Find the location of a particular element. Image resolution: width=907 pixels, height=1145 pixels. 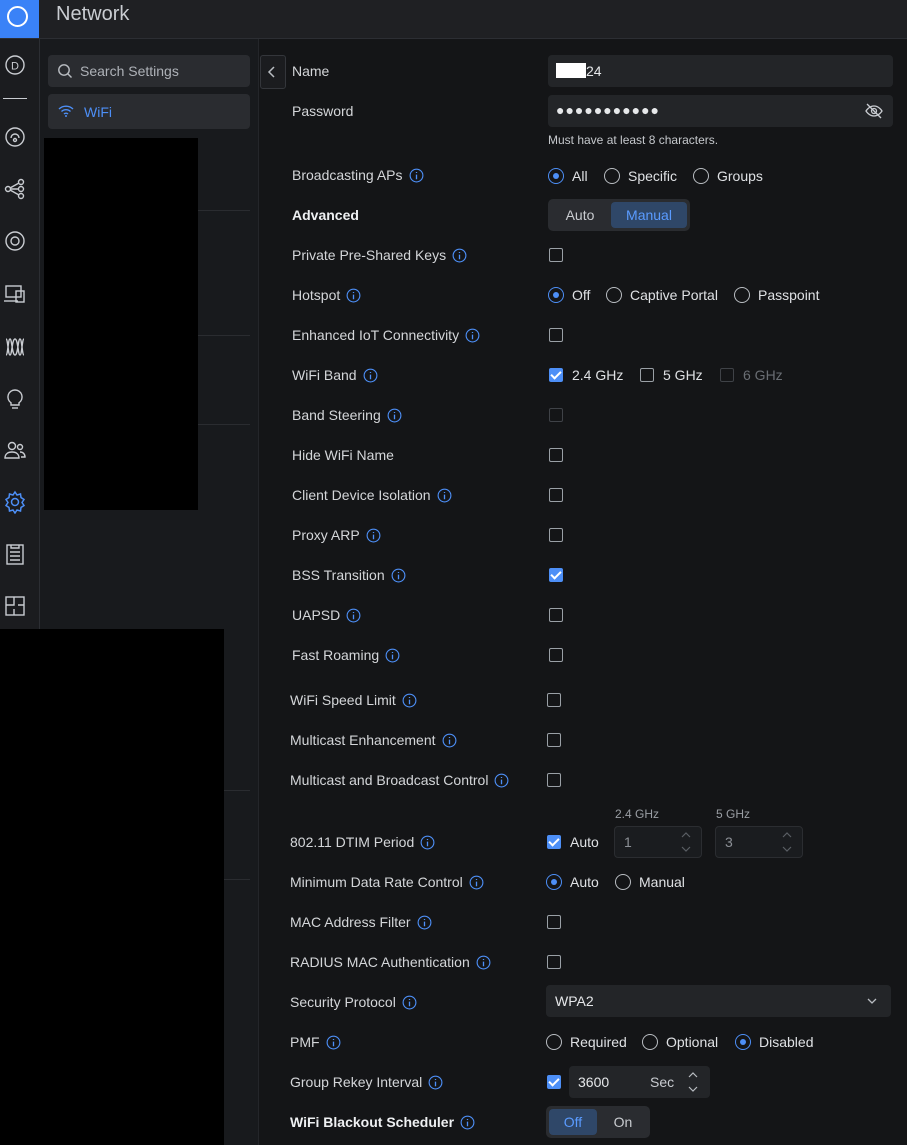

iot-checkbox is located at coordinates (556, 335).